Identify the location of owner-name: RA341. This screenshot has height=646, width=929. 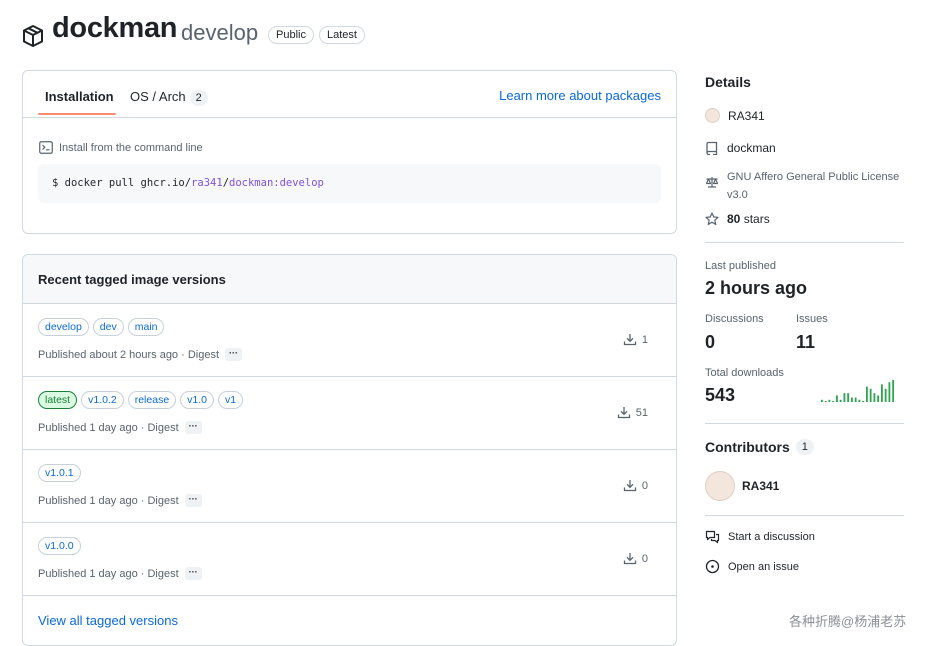
(746, 115).